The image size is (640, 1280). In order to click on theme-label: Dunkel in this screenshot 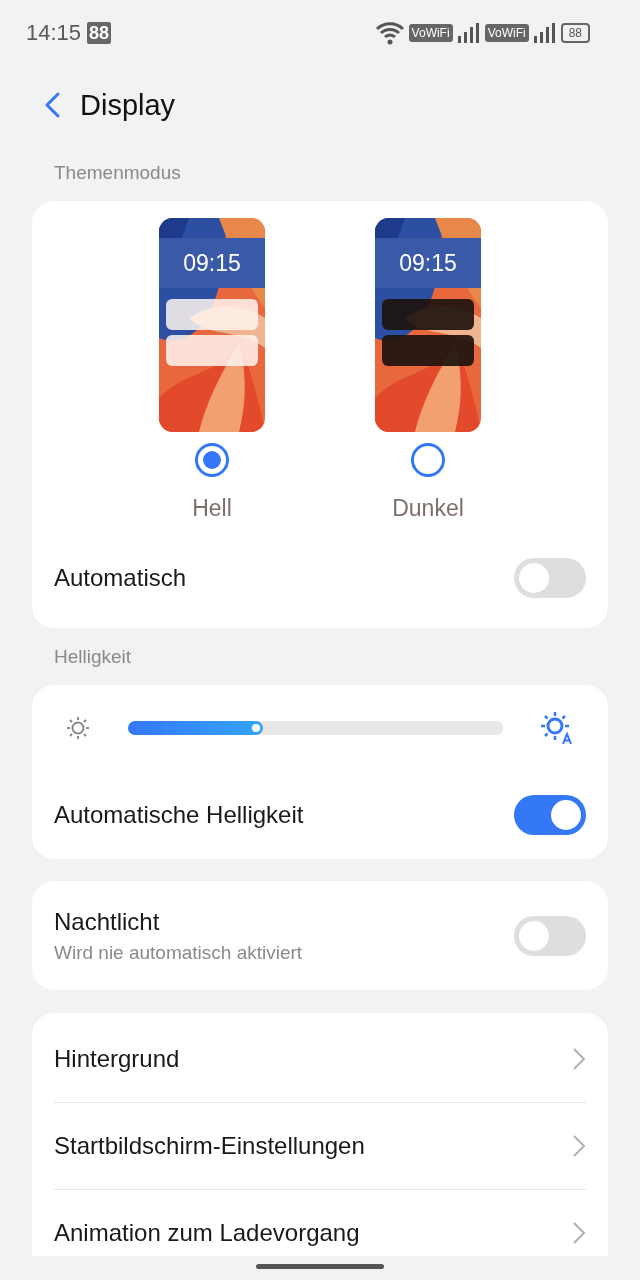, I will do `click(428, 508)`.